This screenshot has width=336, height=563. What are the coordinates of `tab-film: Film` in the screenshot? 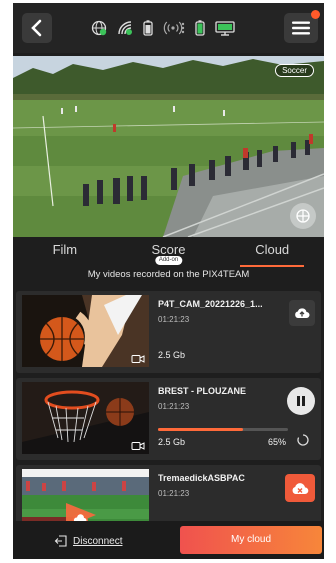 It's located at (65, 252).